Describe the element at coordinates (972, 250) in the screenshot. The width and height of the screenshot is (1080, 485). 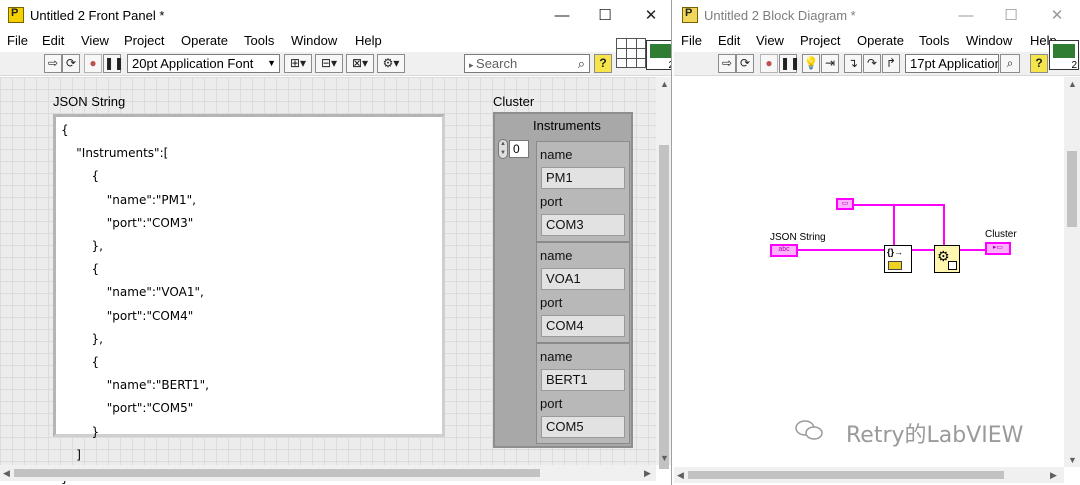
I see `cluster-wire` at that location.